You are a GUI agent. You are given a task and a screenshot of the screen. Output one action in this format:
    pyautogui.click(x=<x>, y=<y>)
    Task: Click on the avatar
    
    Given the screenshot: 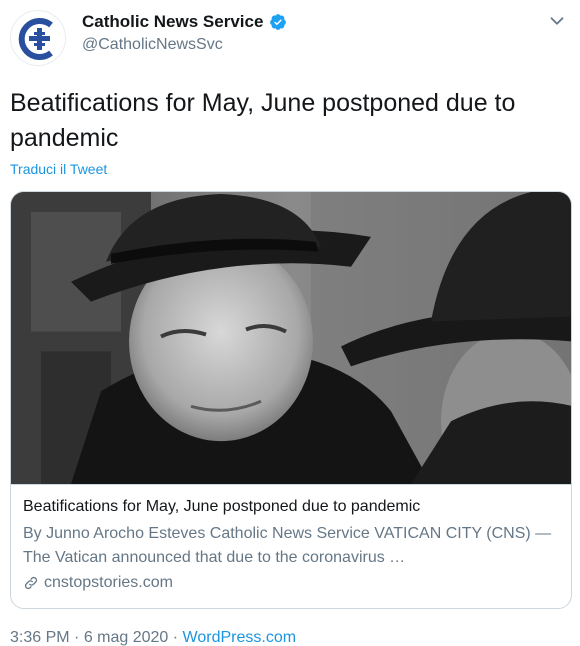 What is the action you would take?
    pyautogui.click(x=38, y=38)
    